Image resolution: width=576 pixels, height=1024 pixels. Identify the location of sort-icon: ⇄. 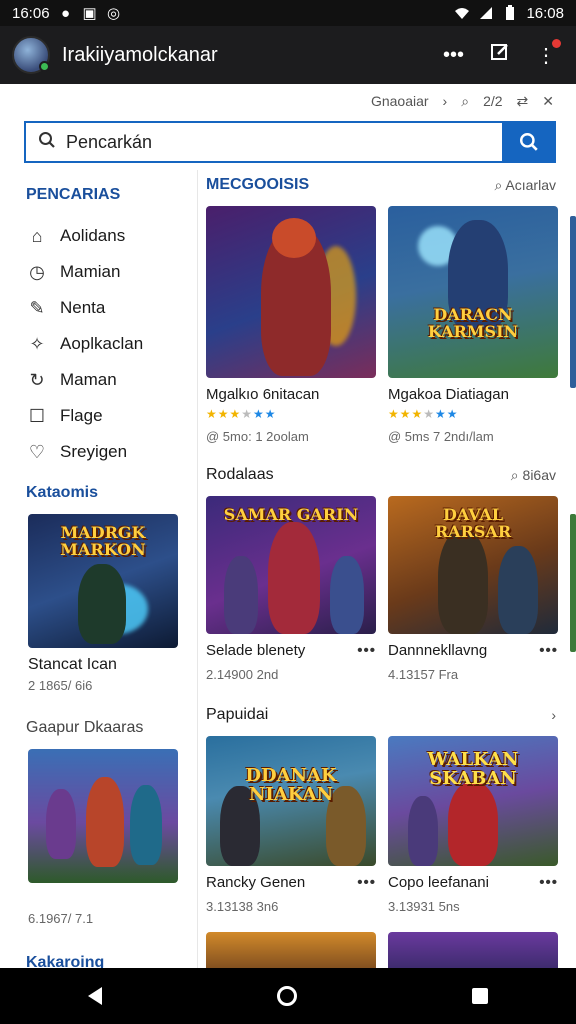
(523, 101).